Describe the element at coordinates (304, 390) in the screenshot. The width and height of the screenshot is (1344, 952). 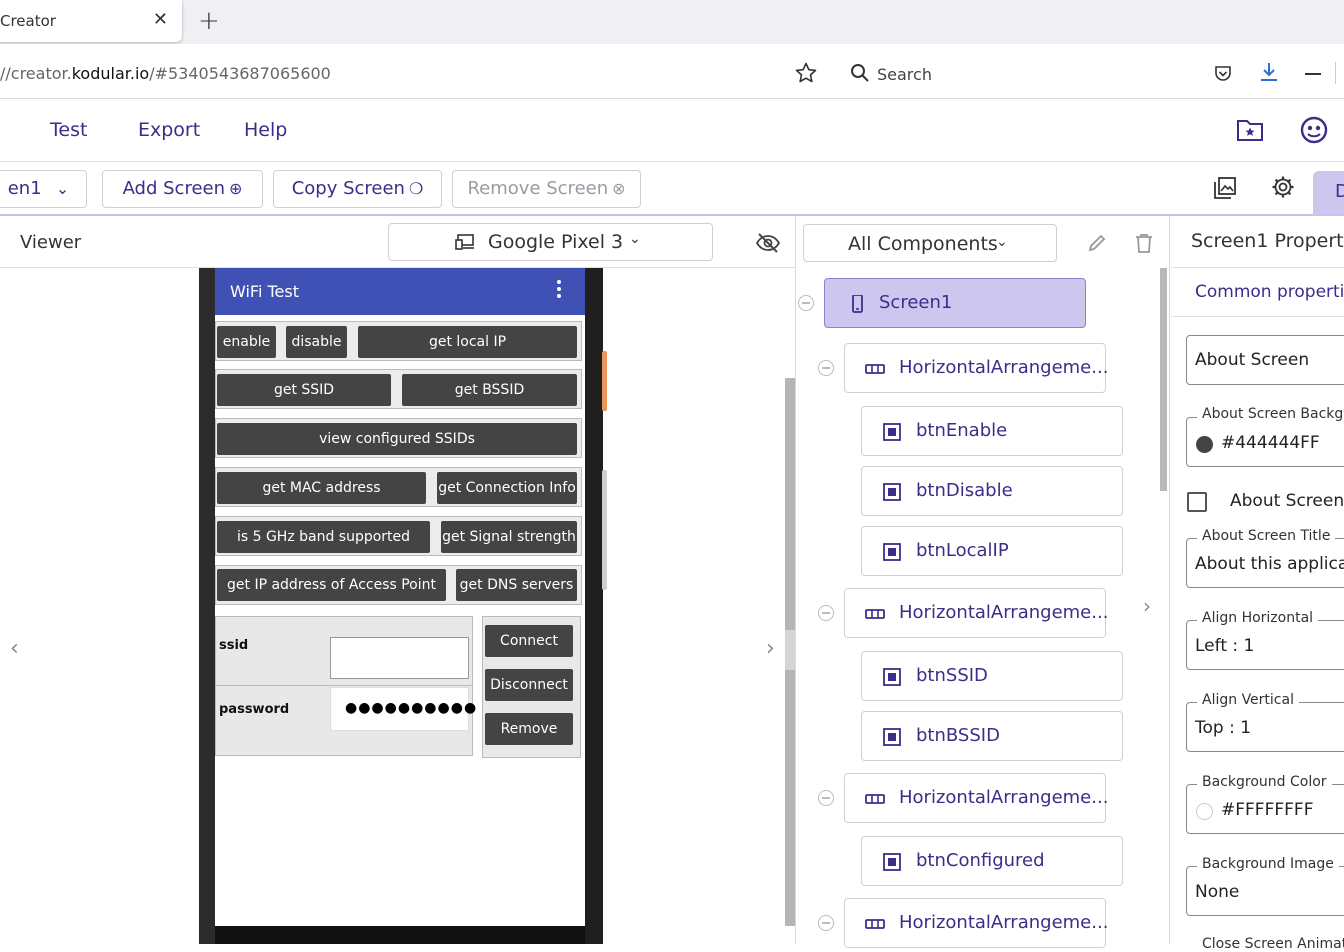
I see `btn-ssid: get SSID` at that location.